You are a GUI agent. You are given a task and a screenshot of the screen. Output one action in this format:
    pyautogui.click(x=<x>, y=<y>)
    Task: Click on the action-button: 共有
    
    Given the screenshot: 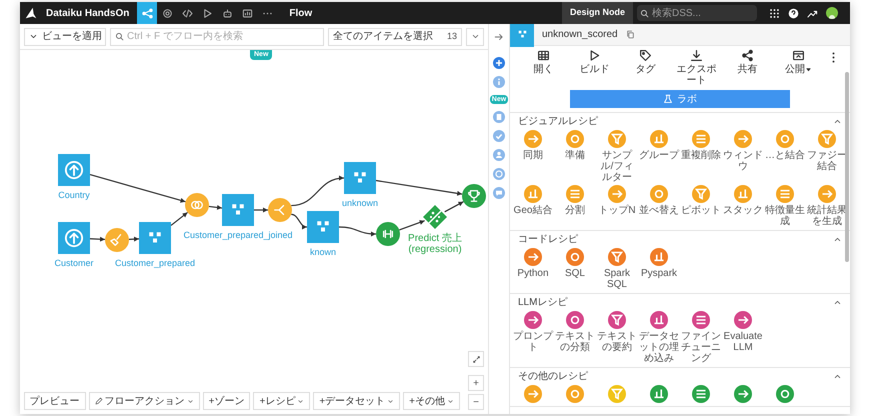 What is the action you would take?
    pyautogui.click(x=747, y=62)
    